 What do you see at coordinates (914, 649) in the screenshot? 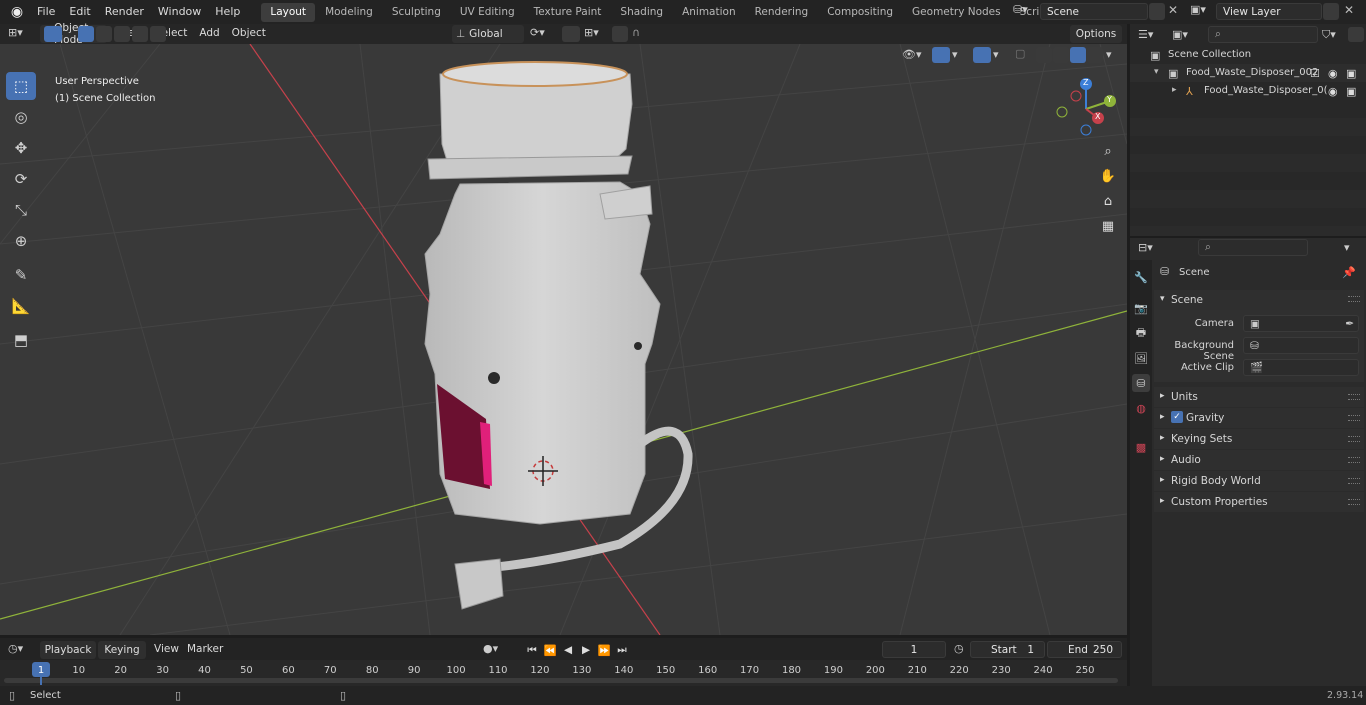
I see `current-frame-field: 1` at bounding box center [914, 649].